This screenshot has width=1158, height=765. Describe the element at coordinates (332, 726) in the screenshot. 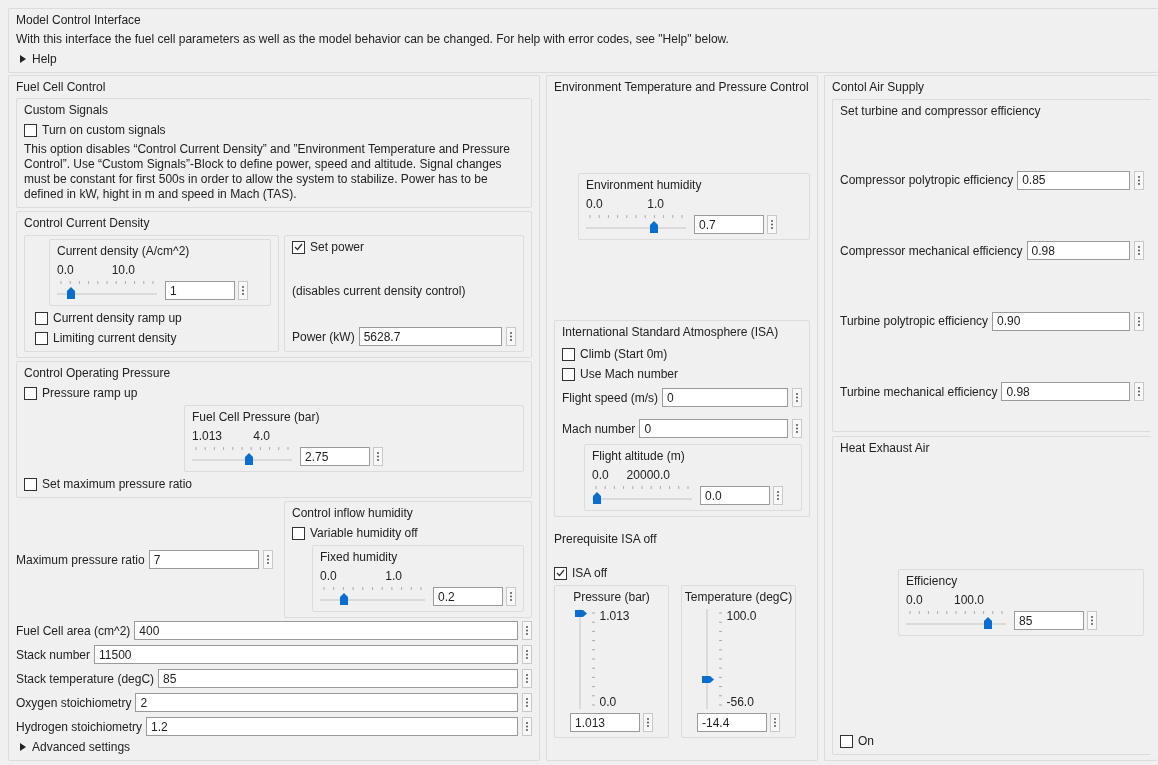

I see `text-field: 1.2` at that location.